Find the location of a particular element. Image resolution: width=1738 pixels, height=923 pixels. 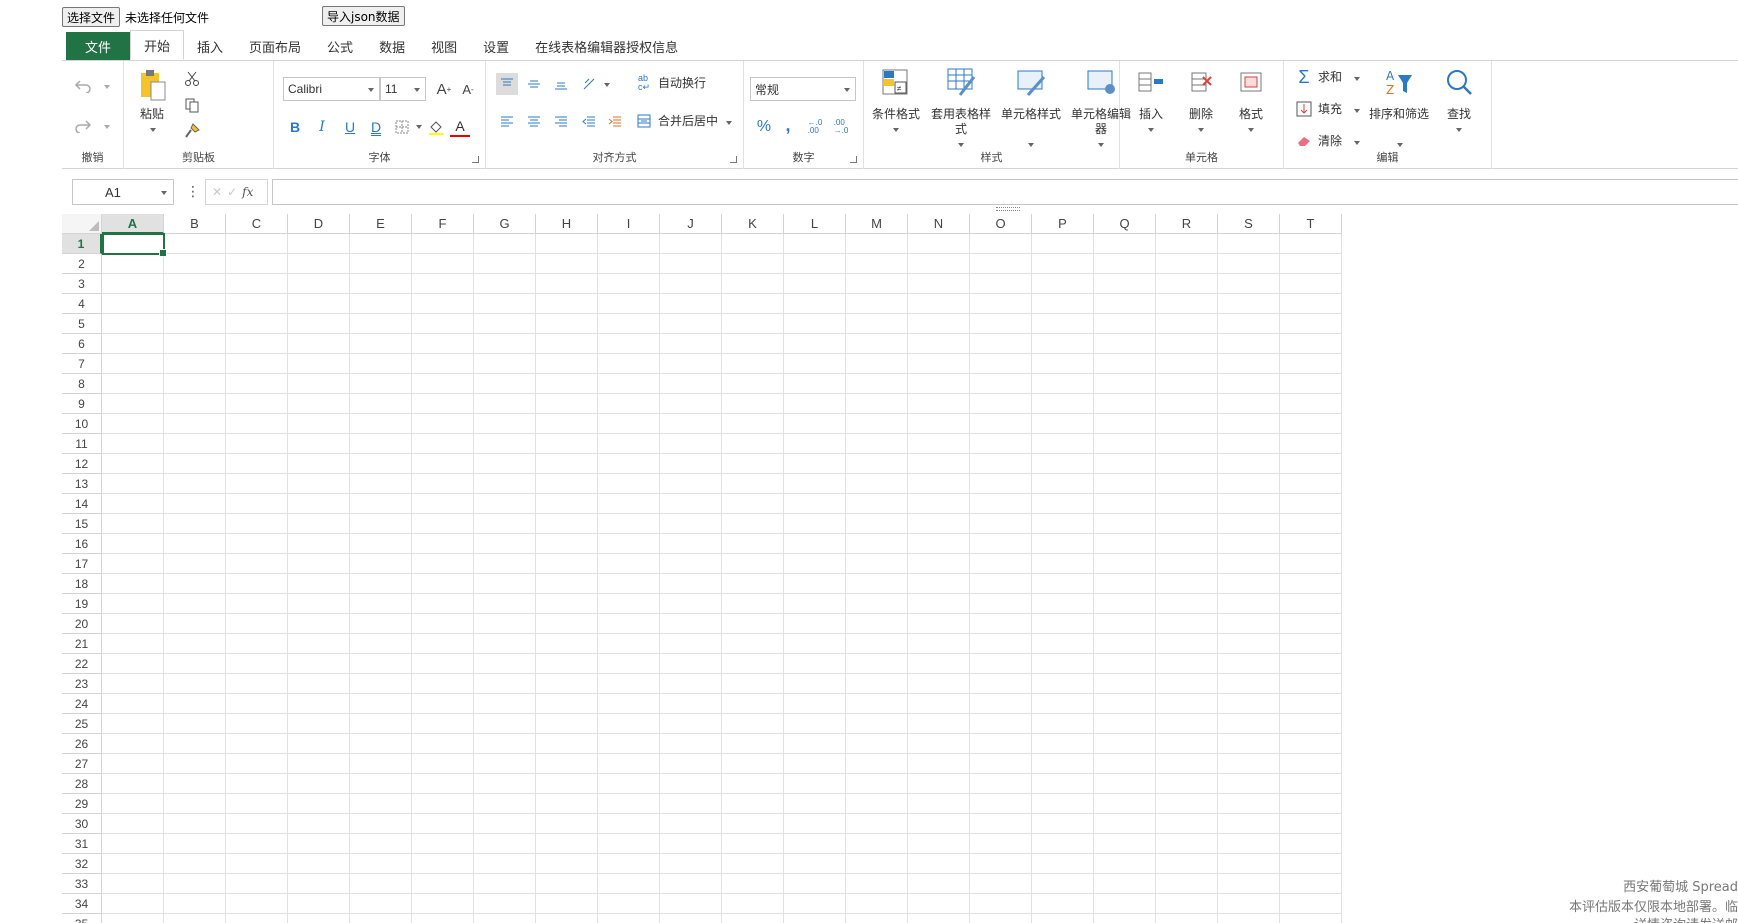

find-icon is located at coordinates (1459, 82).